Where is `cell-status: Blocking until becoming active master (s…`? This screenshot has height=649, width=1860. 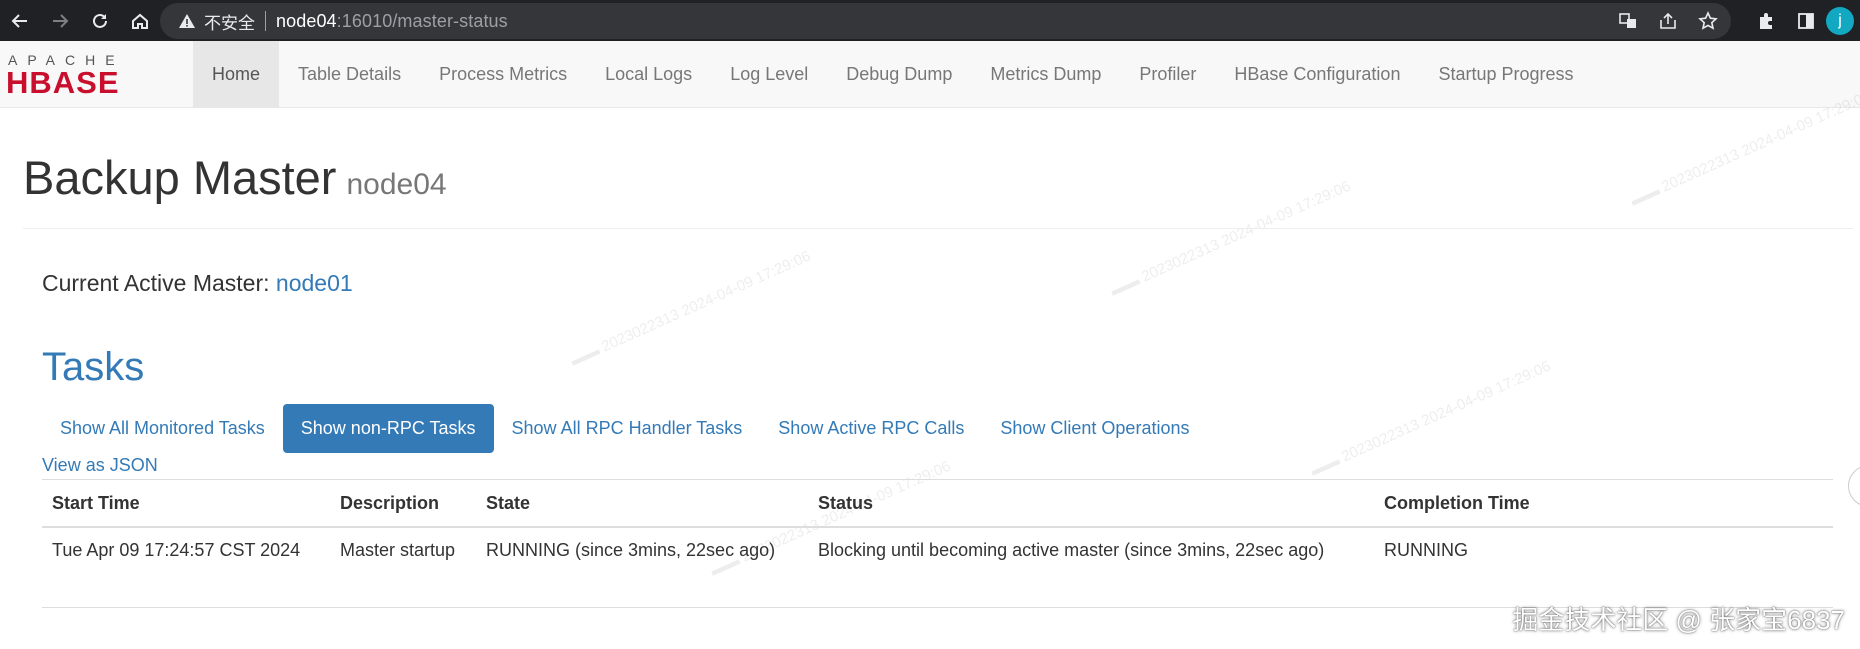
cell-status: Blocking until becoming active master (s… is located at coordinates (1071, 550).